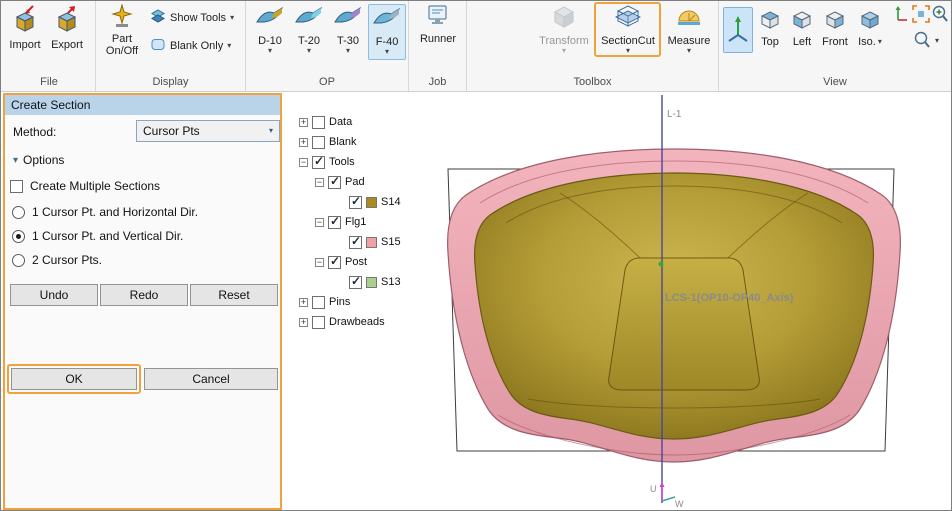 This screenshot has width=952, height=511. I want to click on color-swatch, so click(371, 202).